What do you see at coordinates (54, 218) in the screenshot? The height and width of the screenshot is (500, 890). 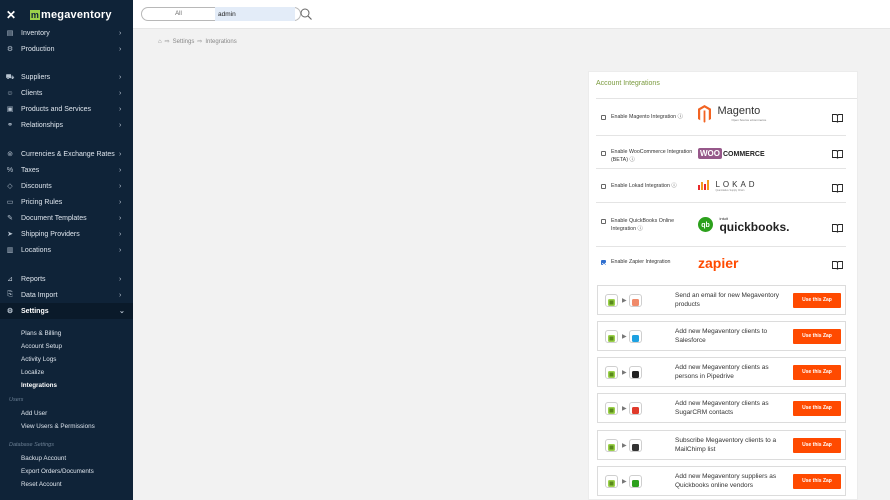 I see `sidebar-item-label: Document Templates` at bounding box center [54, 218].